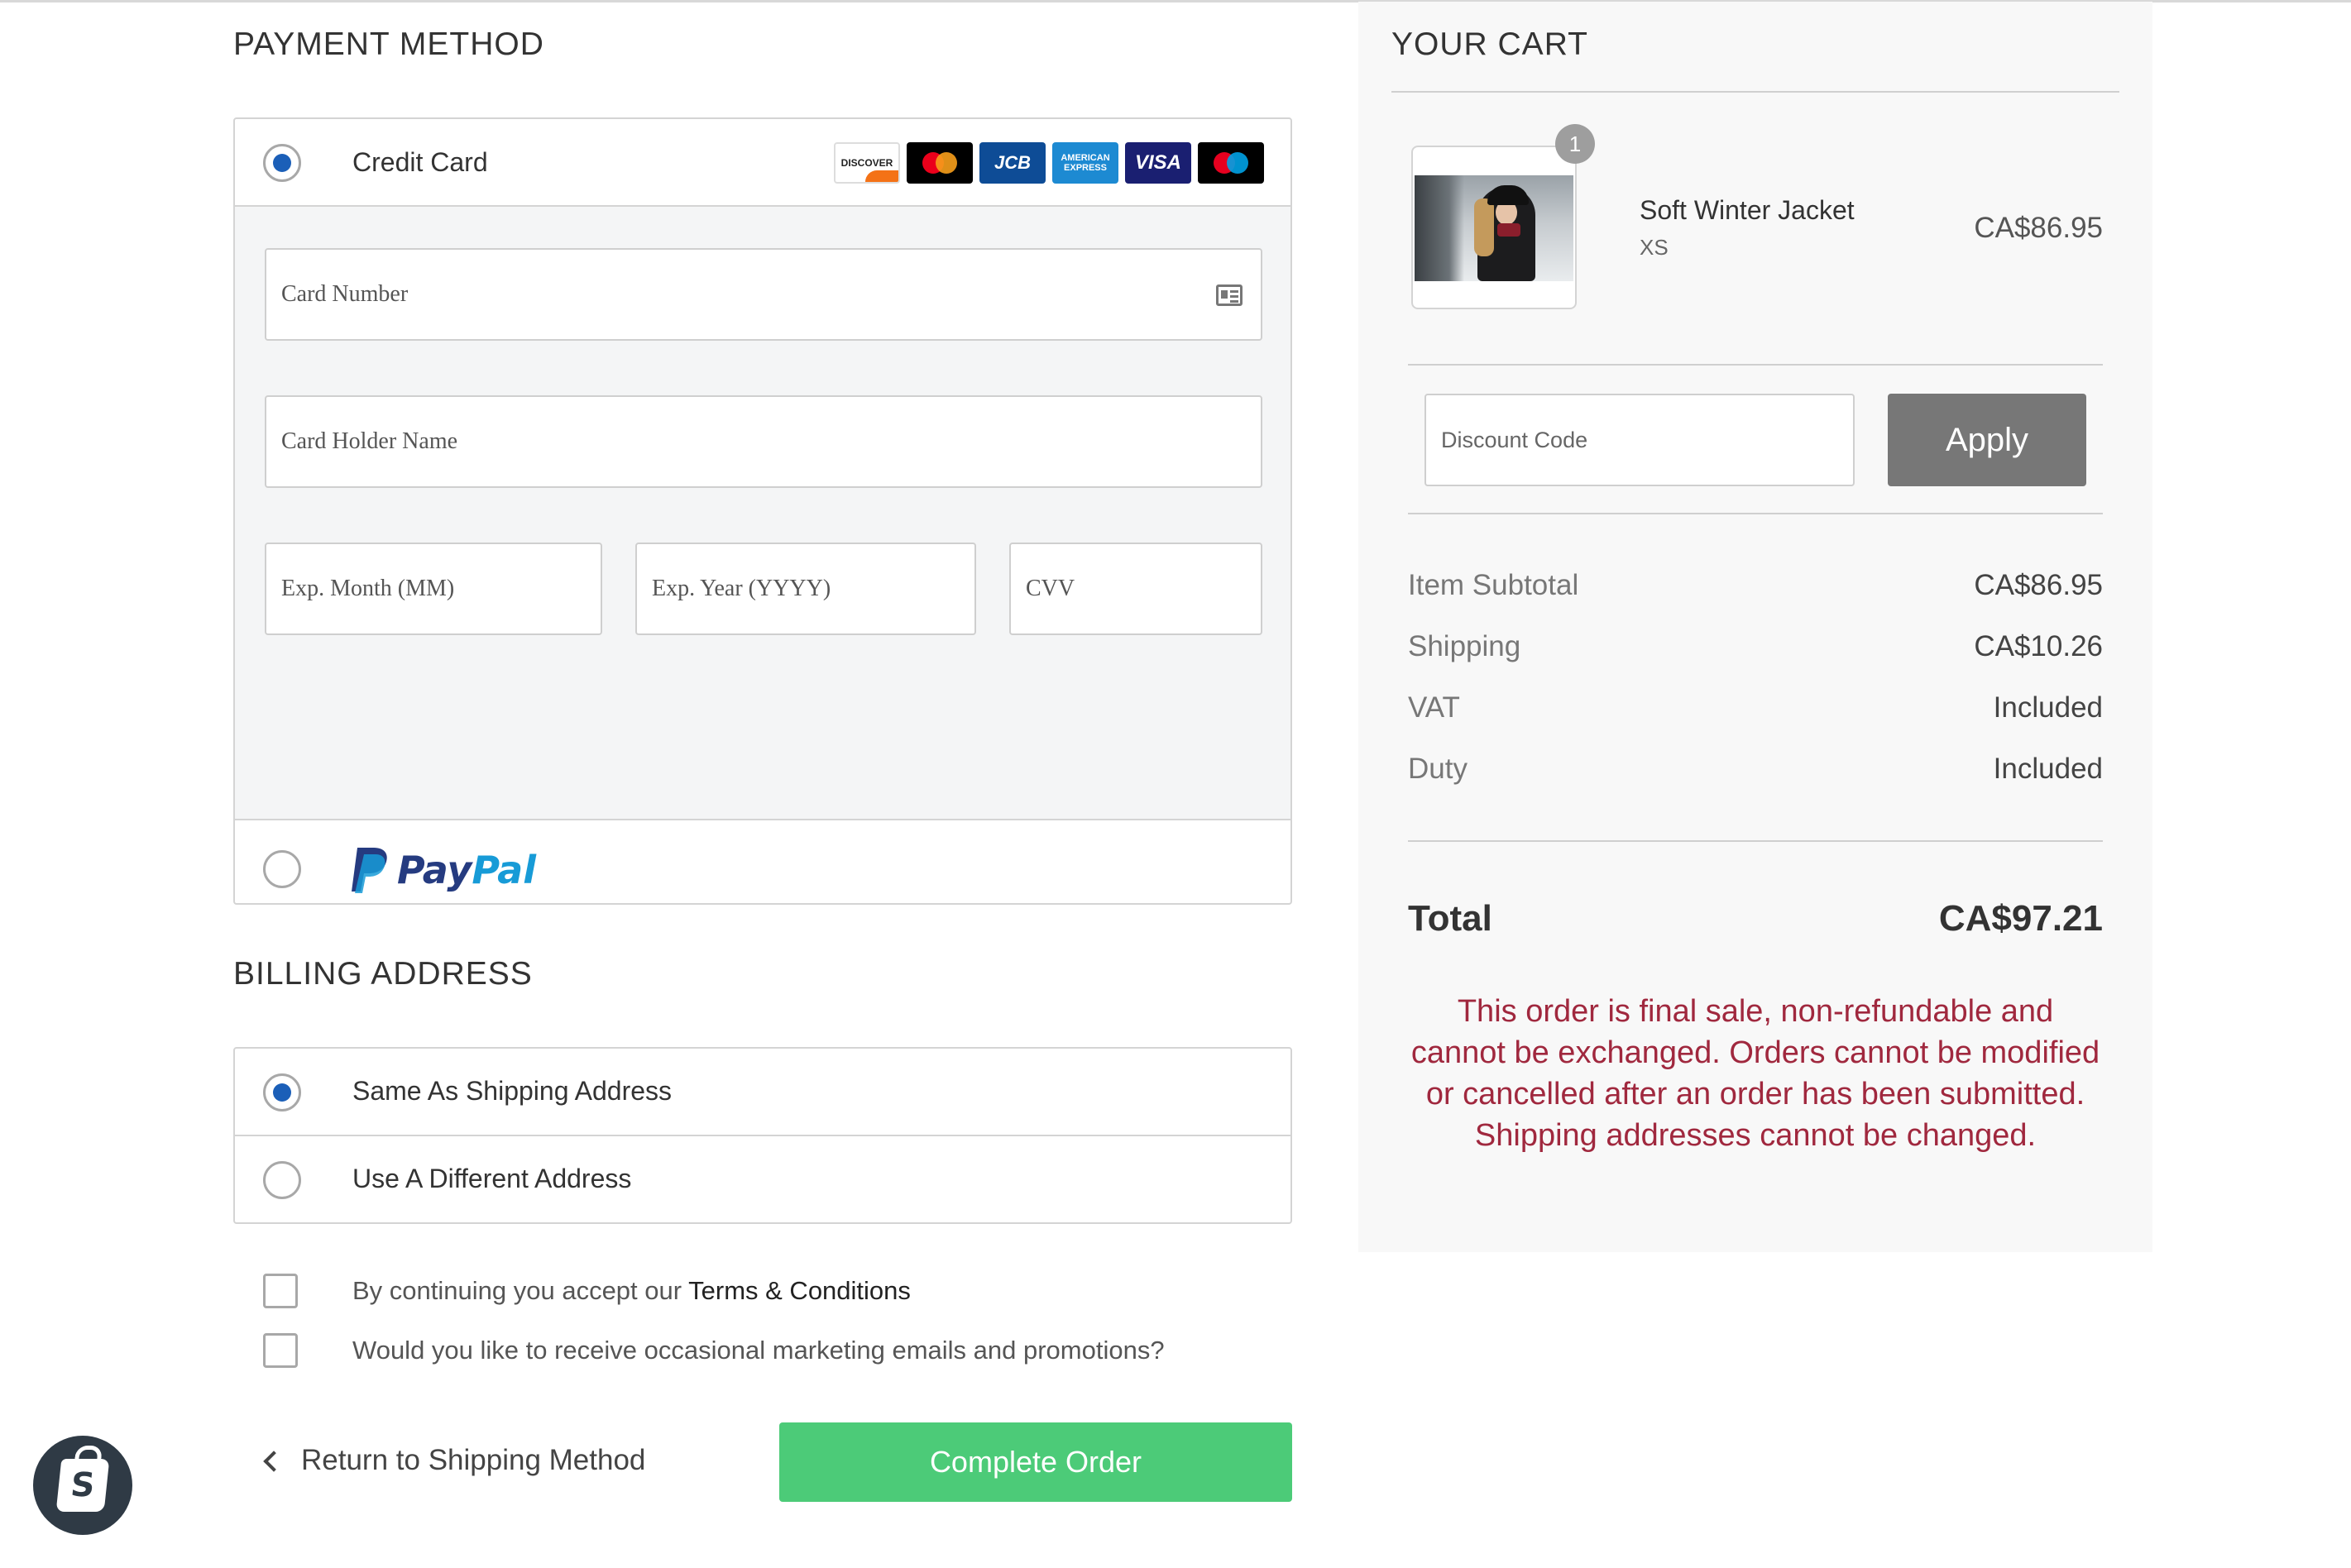 The width and height of the screenshot is (2351, 1568). What do you see at coordinates (1755, 646) in the screenshot?
I see `summary-row-shipping: Shipping CA$10.26` at bounding box center [1755, 646].